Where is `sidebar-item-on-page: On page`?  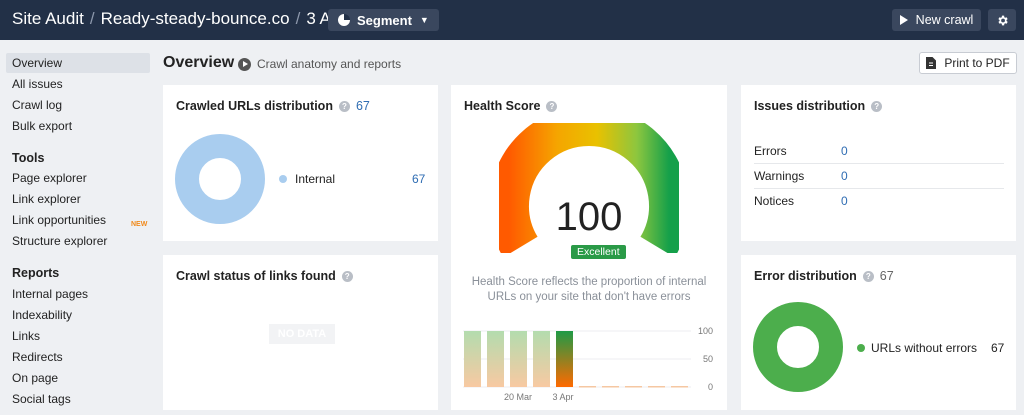
sidebar-item-on-page: On page is located at coordinates (78, 378).